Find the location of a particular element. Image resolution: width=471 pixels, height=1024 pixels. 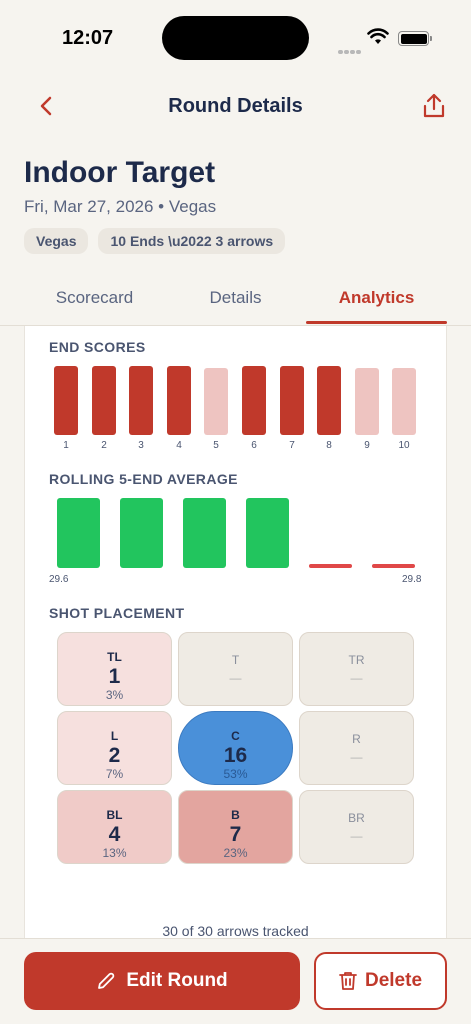

trash-icon is located at coordinates (348, 981).